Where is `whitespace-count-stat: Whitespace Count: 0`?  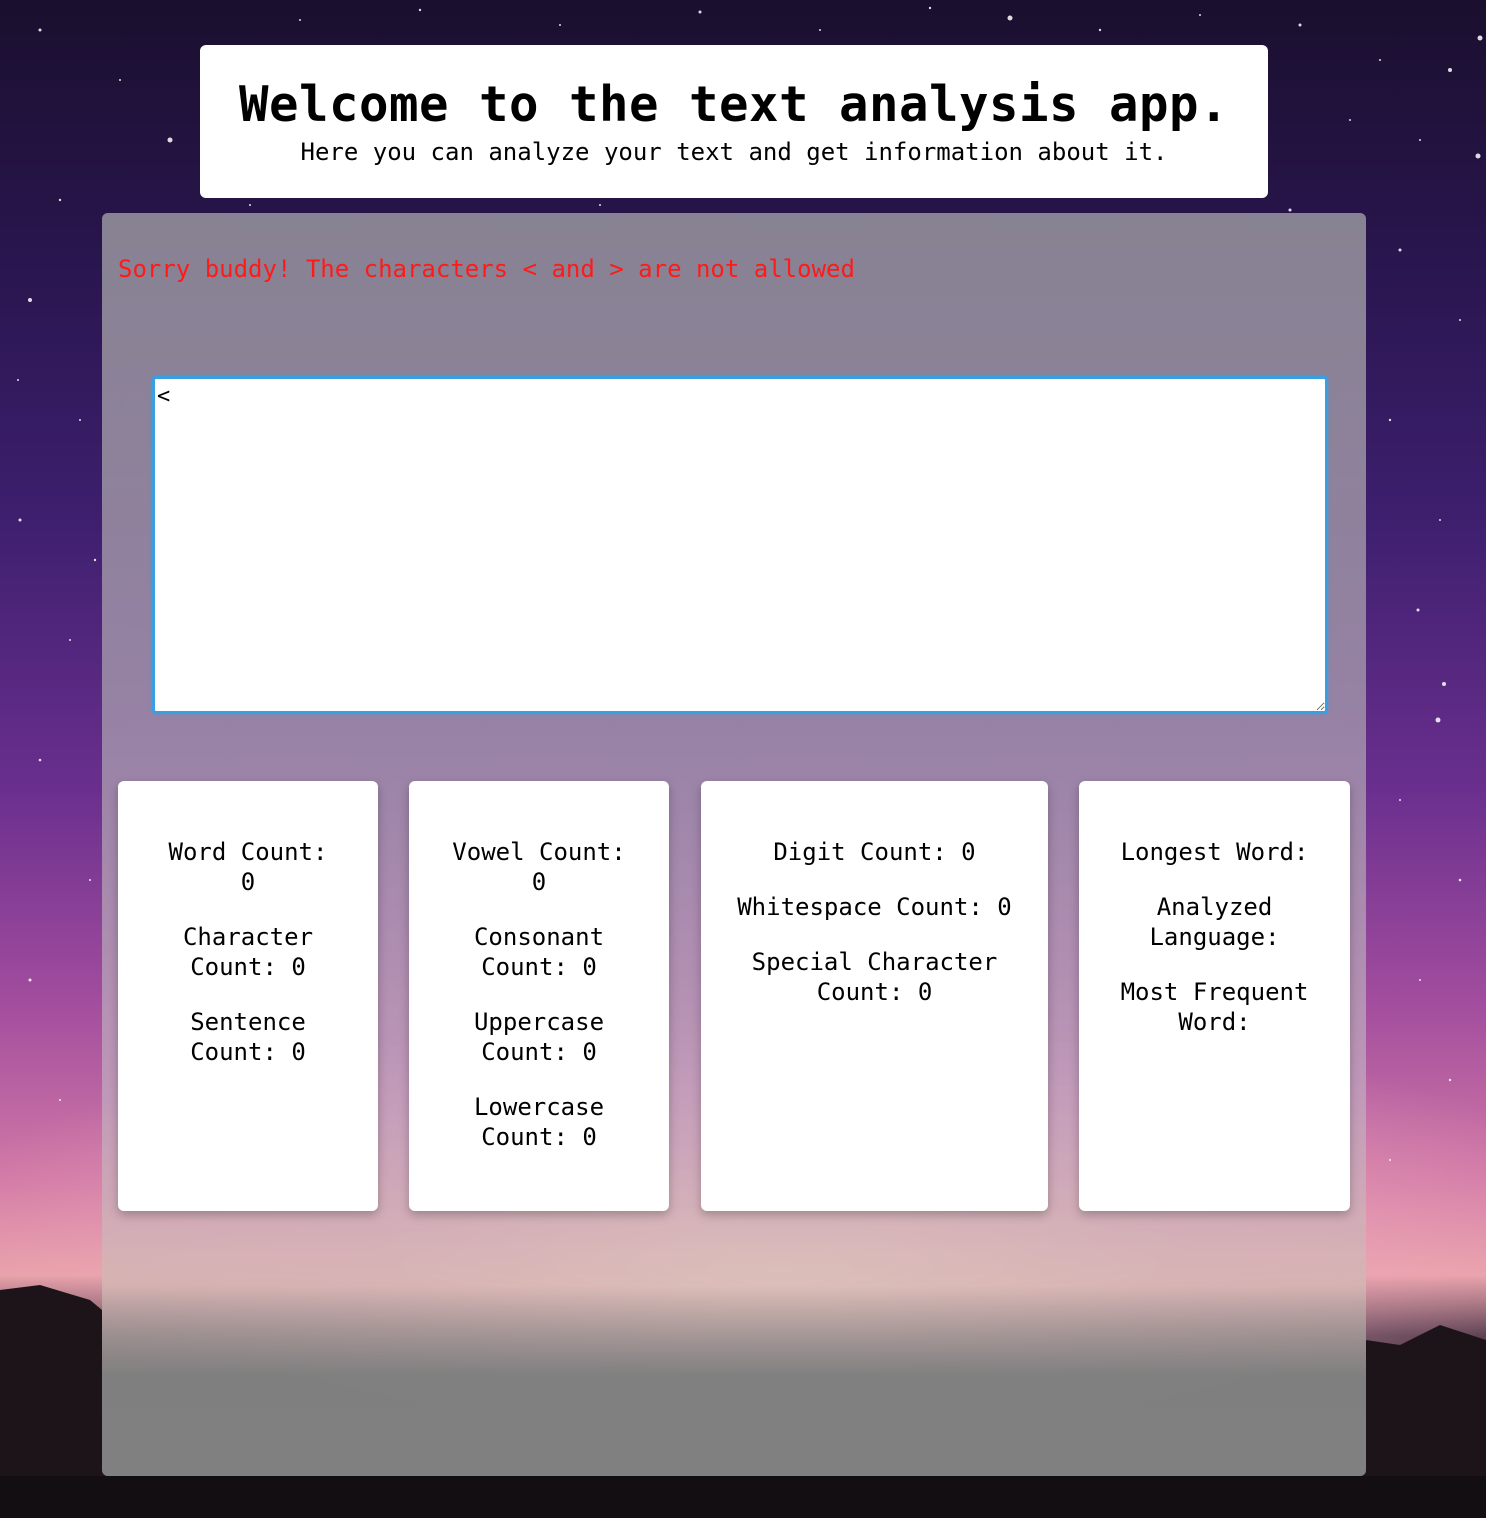
whitespace-count-stat: Whitespace Count: 0 is located at coordinates (874, 907).